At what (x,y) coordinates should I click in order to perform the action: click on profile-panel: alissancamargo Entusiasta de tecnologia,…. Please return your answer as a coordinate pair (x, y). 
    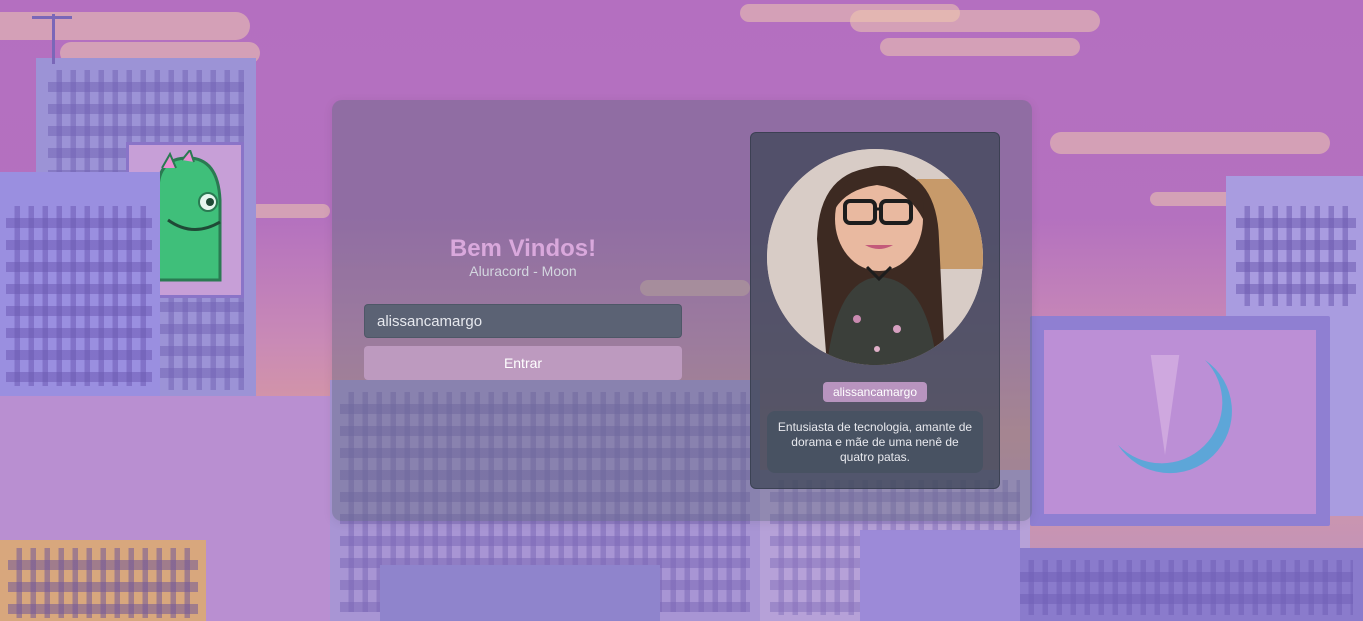
    Looking at the image, I should click on (875, 310).